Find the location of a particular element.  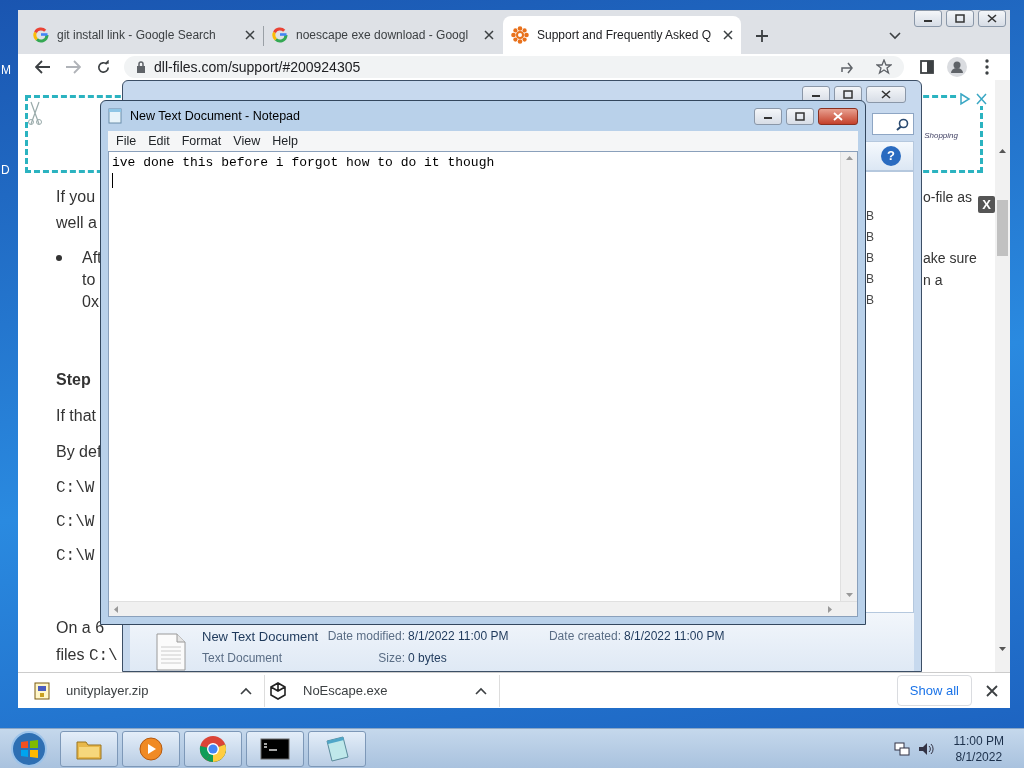

ad-choices-icon is located at coordinates (973, 99).